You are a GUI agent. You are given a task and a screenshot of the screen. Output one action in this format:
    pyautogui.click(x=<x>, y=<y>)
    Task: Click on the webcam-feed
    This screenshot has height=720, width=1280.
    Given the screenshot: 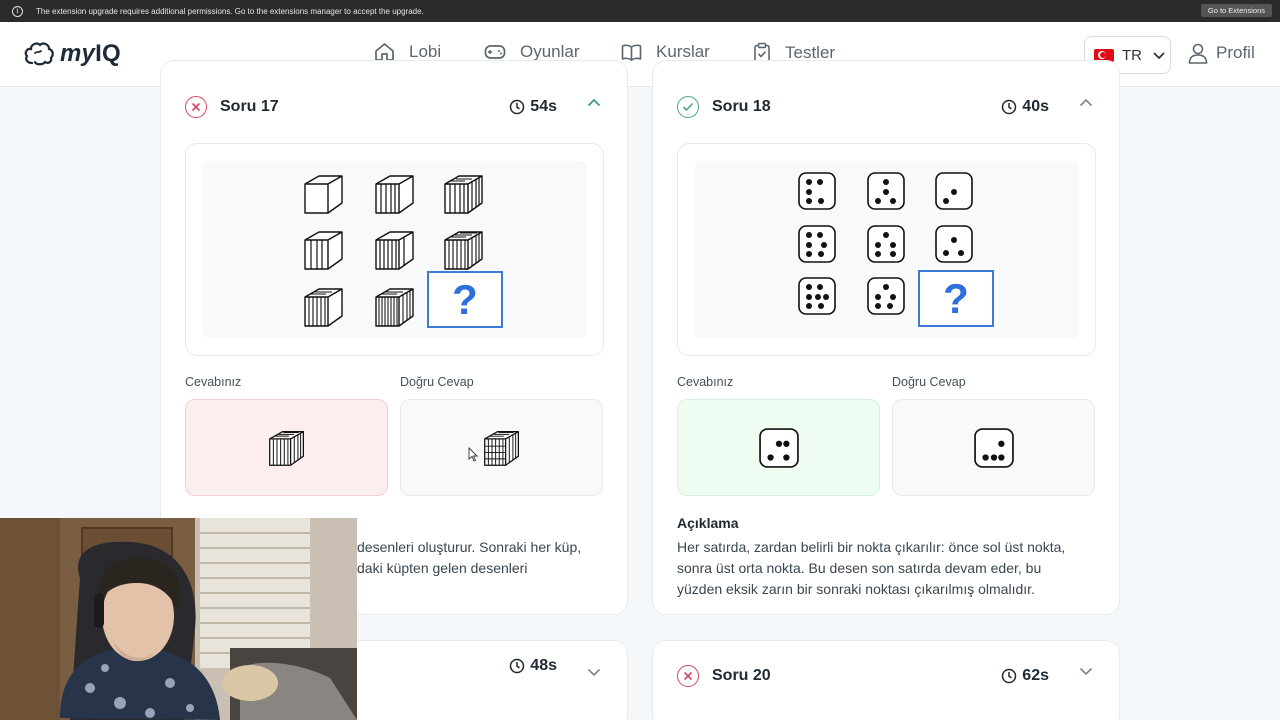 What is the action you would take?
    pyautogui.click(x=178, y=619)
    